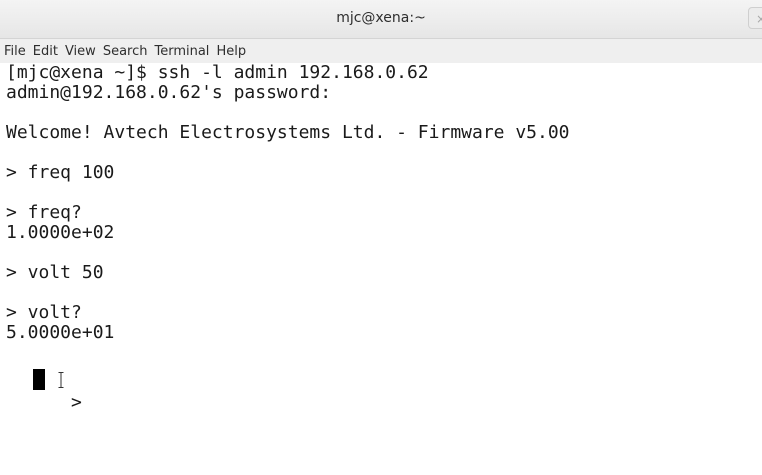 Image resolution: width=762 pixels, height=475 pixels. I want to click on terminal-line-volt-set: > volt 50, so click(55, 272).